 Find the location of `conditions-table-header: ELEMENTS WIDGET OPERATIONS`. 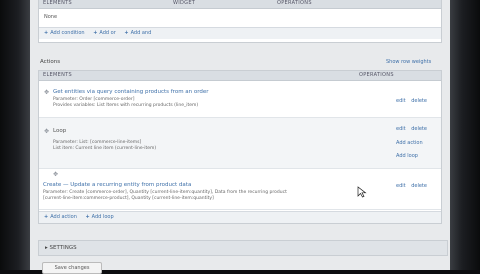

conditions-table-header: ELEMENTS WIDGET OPERATIONS is located at coordinates (240, 4).